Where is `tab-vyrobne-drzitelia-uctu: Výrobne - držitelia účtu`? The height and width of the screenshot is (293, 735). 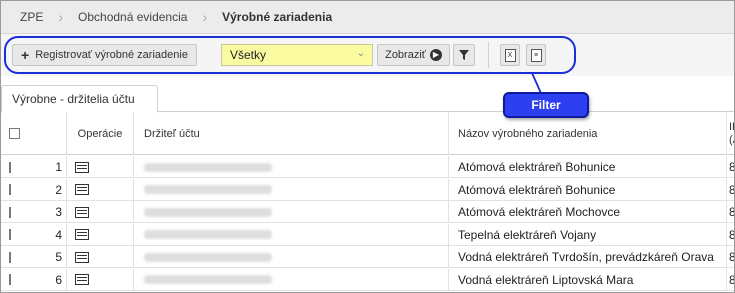
tab-vyrobne-drzitelia-uctu: Výrobne - držitelia účtu is located at coordinates (79, 99).